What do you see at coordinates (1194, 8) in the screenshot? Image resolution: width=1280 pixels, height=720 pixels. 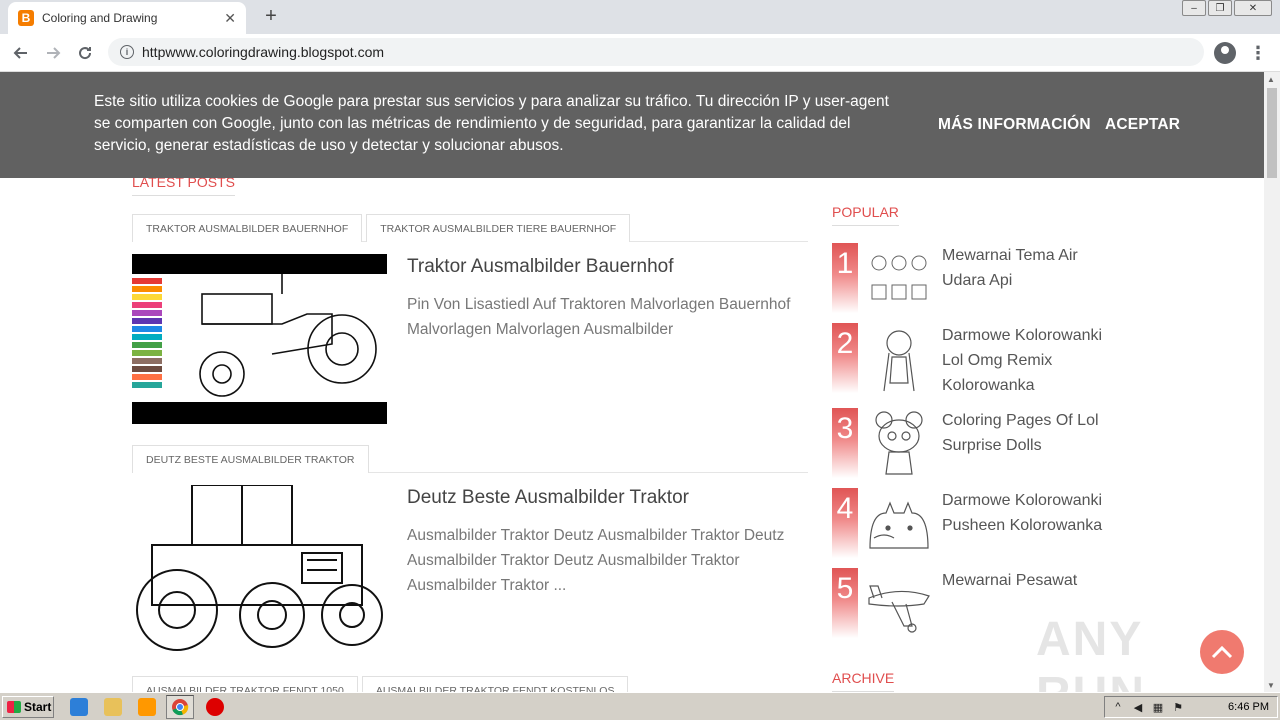 I see `minimize-button: –` at bounding box center [1194, 8].